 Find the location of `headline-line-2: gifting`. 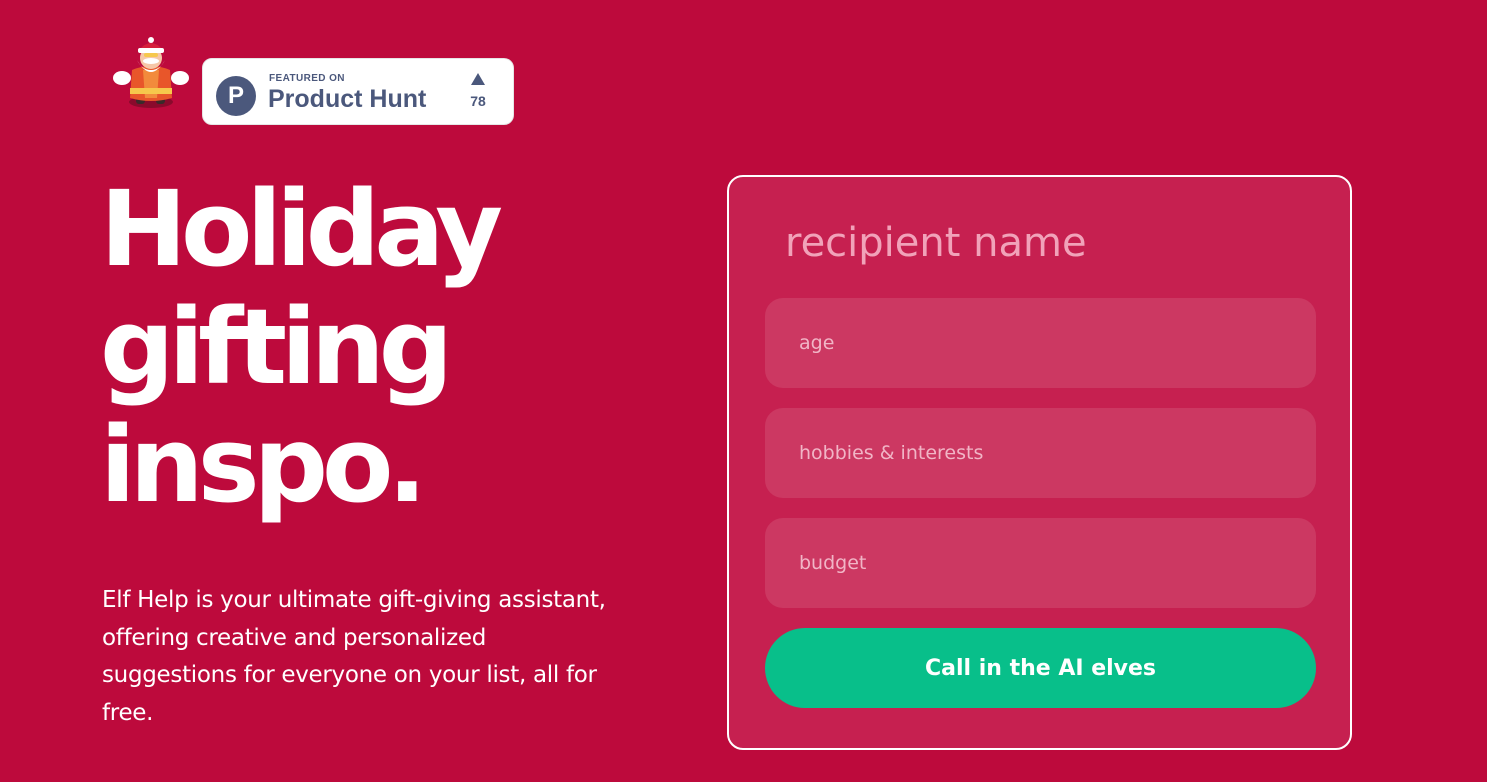

headline-line-2: gifting is located at coordinates (276, 347).